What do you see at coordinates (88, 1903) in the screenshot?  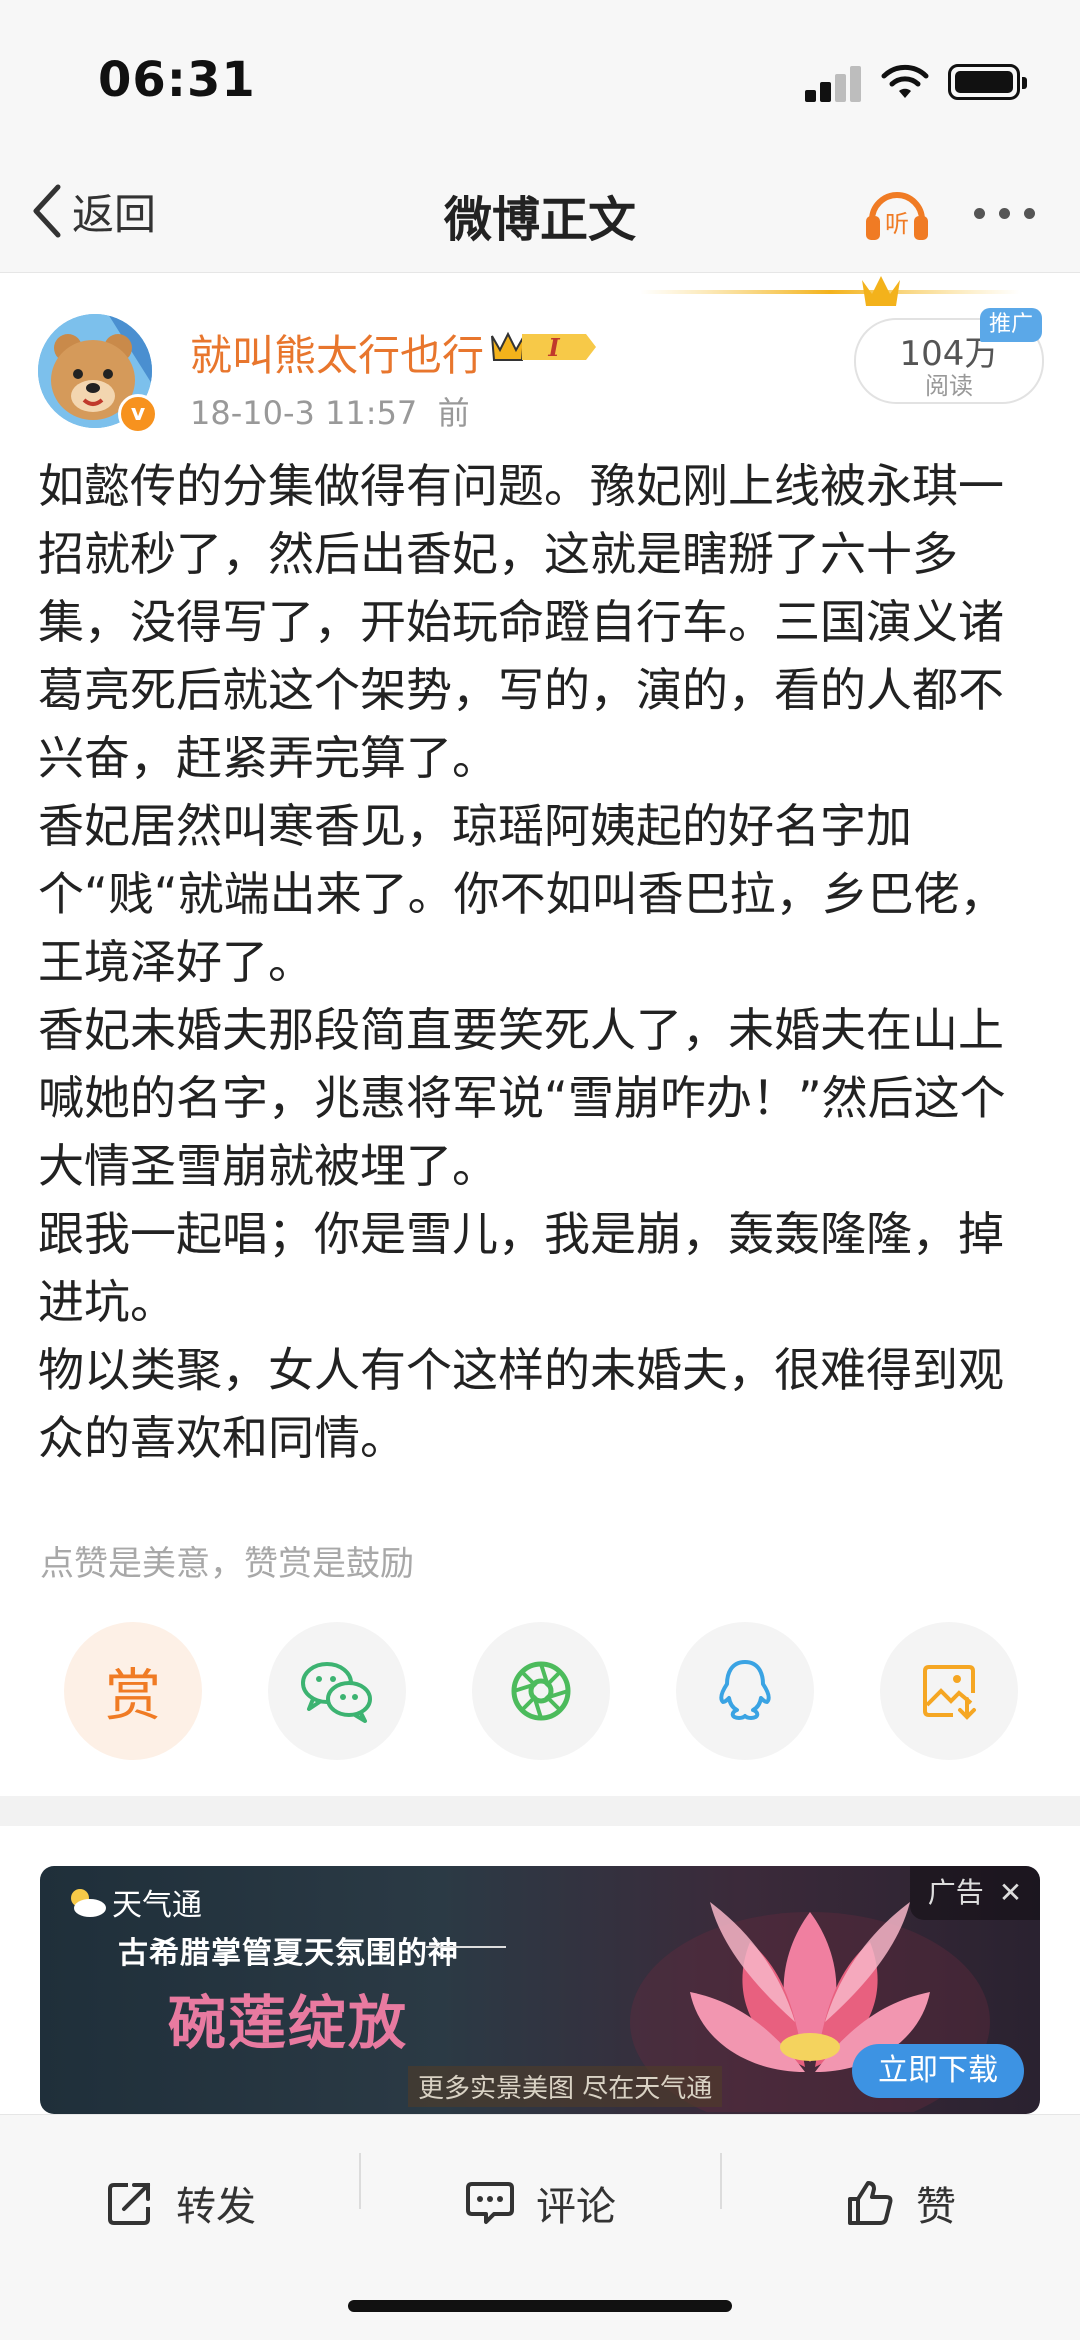 I see `weather-sun-cloud-icon` at bounding box center [88, 1903].